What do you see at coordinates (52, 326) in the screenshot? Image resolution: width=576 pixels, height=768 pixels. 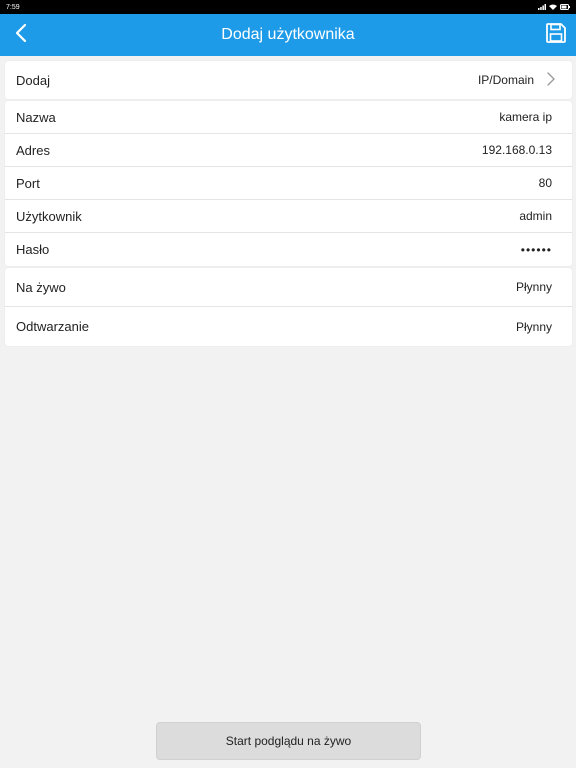 I see `playback-label: Odtwarzanie` at bounding box center [52, 326].